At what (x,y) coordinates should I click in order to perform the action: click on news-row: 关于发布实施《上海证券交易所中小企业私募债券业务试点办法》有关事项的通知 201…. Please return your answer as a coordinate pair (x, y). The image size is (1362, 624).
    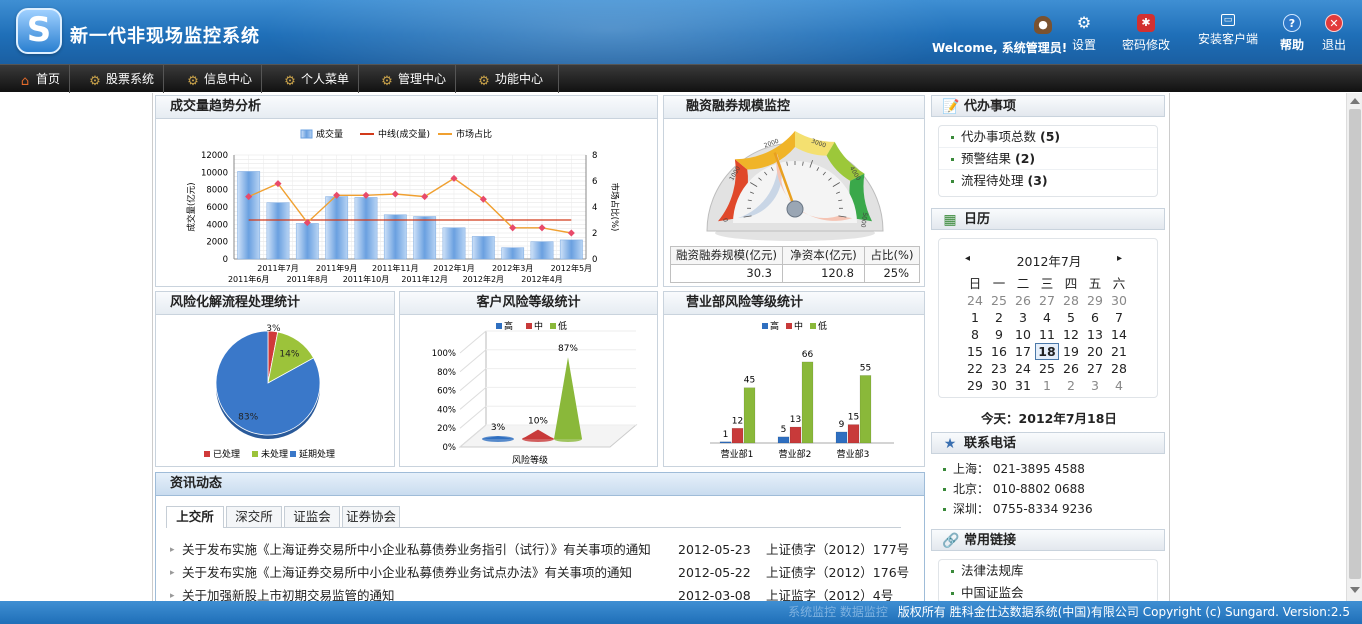
    Looking at the image, I should click on (547, 573).